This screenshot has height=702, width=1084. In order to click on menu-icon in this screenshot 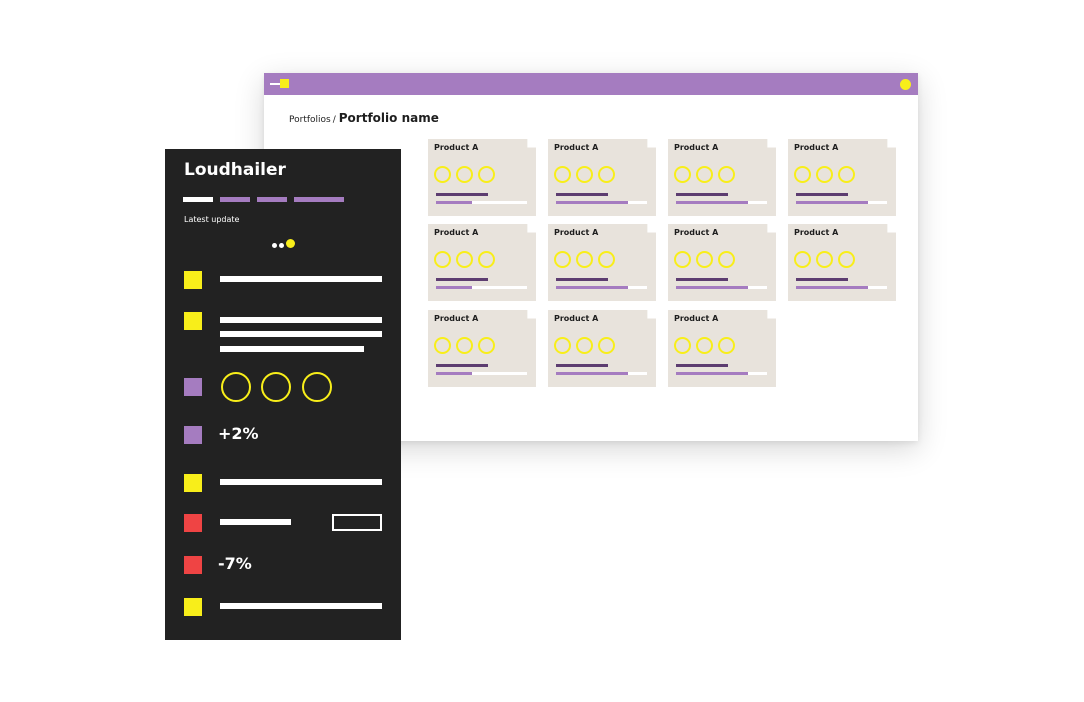, I will do `click(280, 84)`.